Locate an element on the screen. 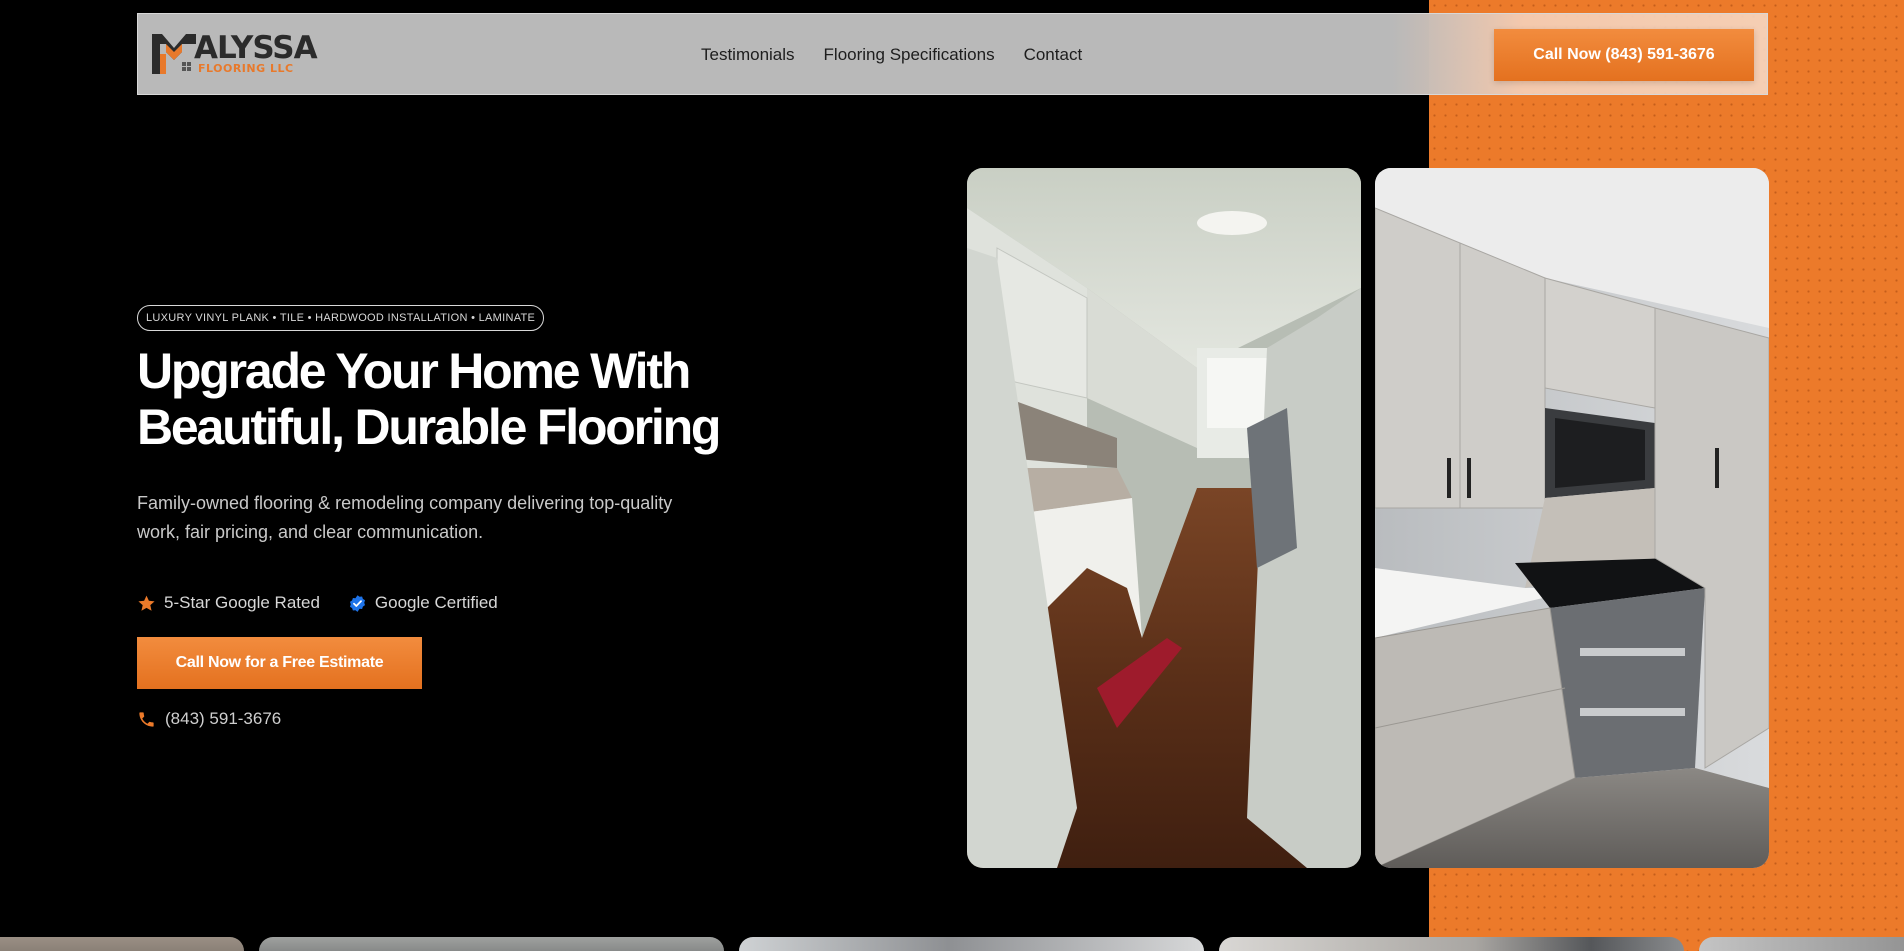 The image size is (1904, 951). hero-phone-number: (843) 591-3676 is located at coordinates (223, 718).